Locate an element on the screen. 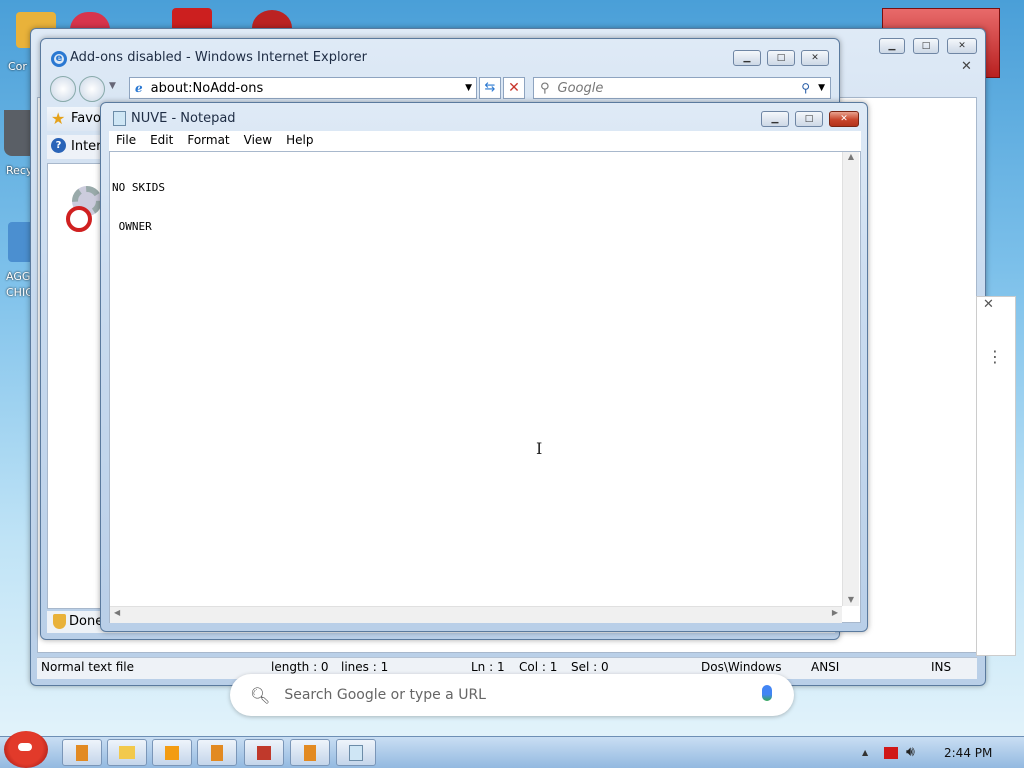  status-col: Col : 1 is located at coordinates (538, 667).